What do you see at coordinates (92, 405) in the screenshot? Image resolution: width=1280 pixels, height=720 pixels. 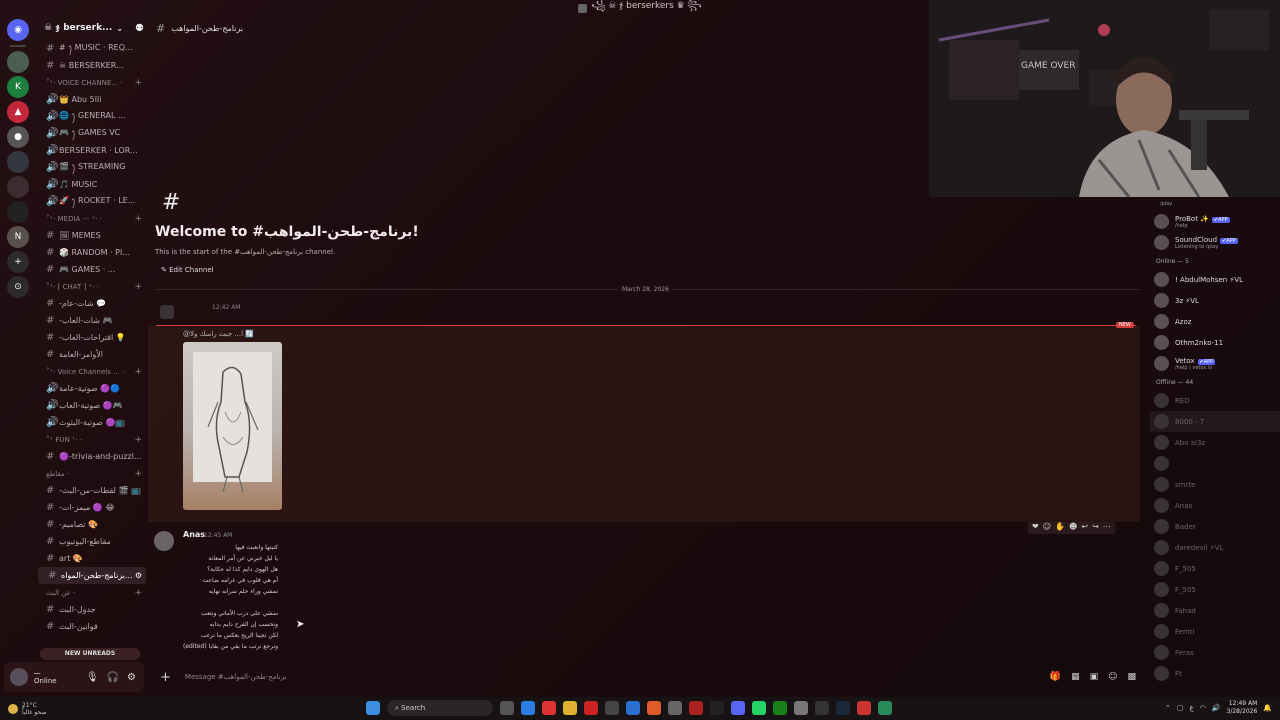 I see `sidebar-channel: 🔊 صوتية-العاب 🟣🎮` at bounding box center [92, 405].